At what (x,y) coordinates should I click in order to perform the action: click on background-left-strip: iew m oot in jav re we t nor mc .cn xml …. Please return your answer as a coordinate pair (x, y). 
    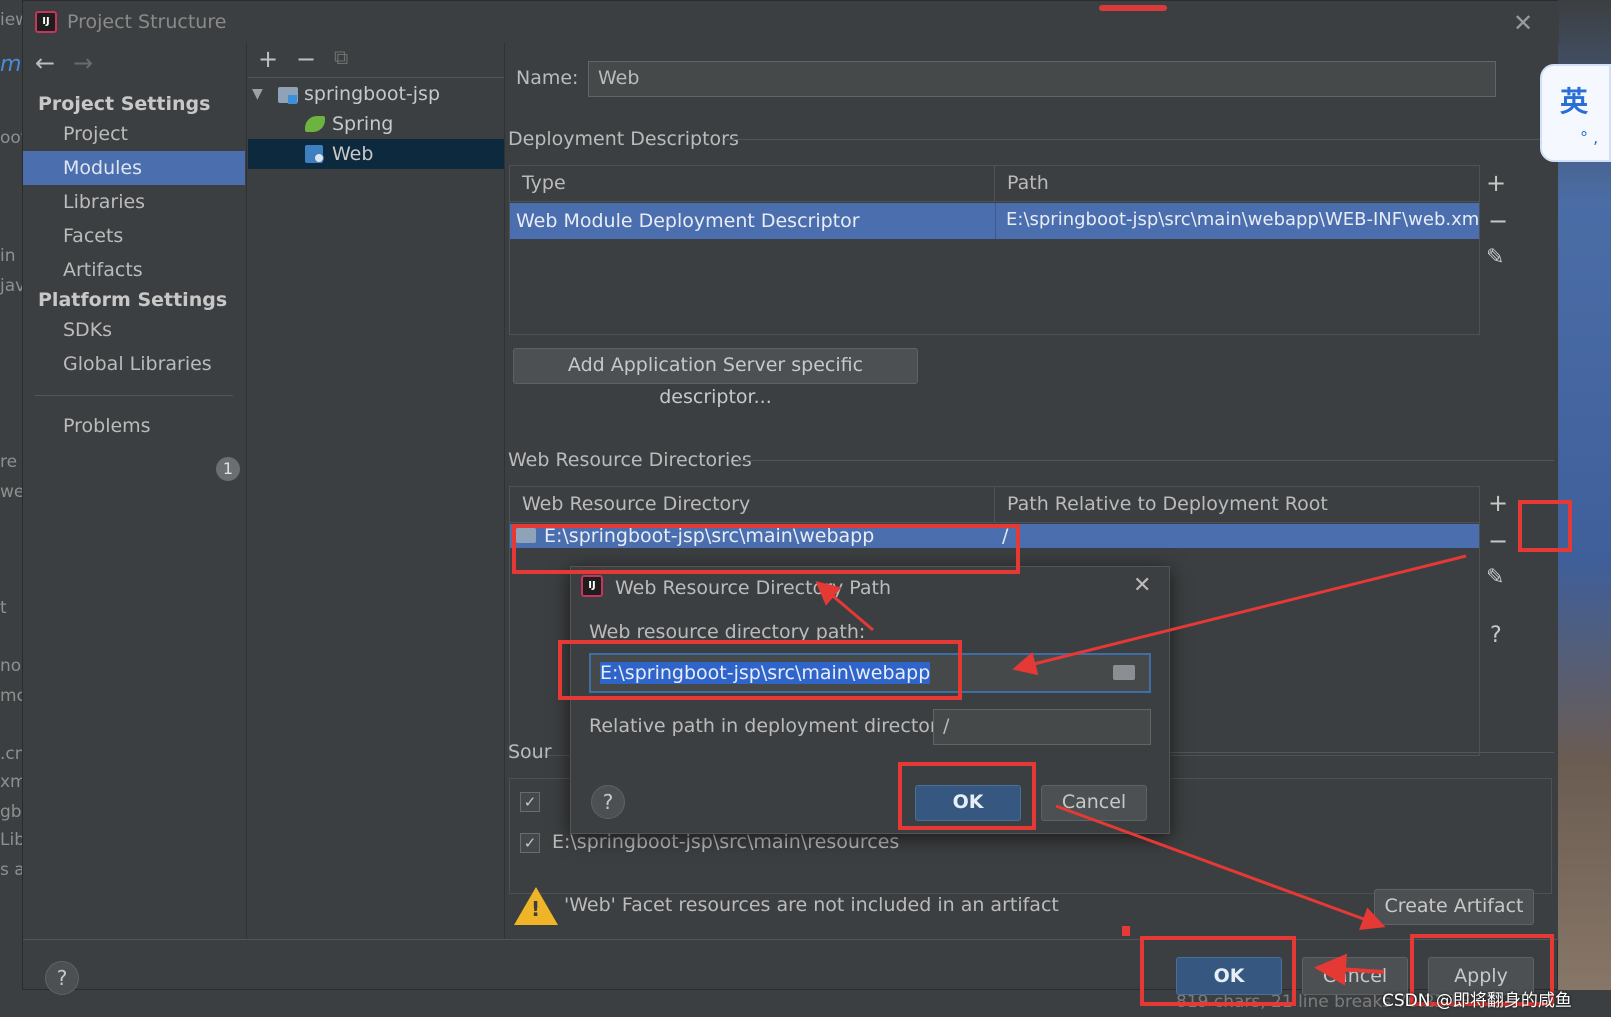
    Looking at the image, I should click on (16, 508).